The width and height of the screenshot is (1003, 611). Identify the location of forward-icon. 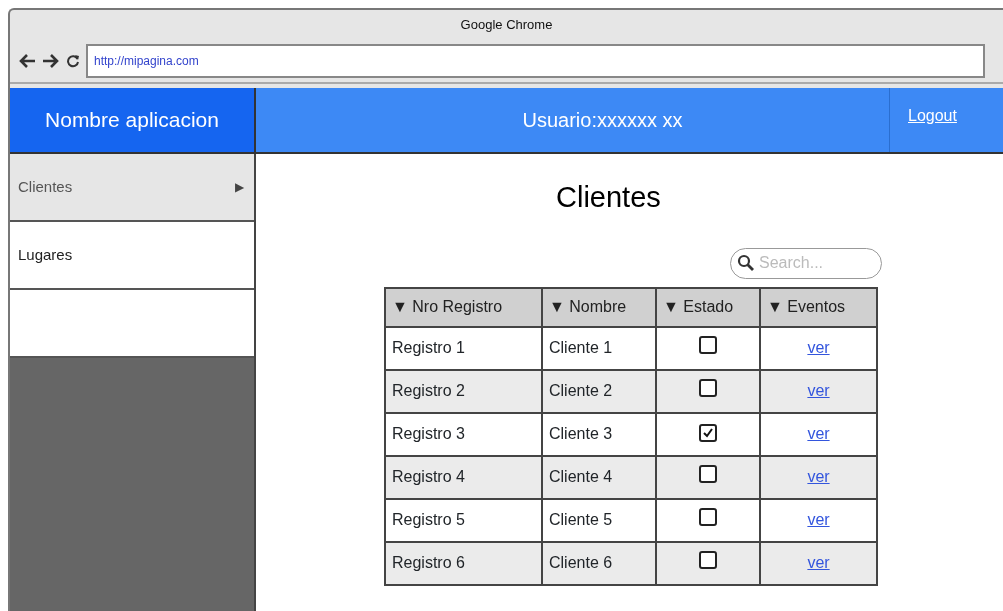
(51, 61).